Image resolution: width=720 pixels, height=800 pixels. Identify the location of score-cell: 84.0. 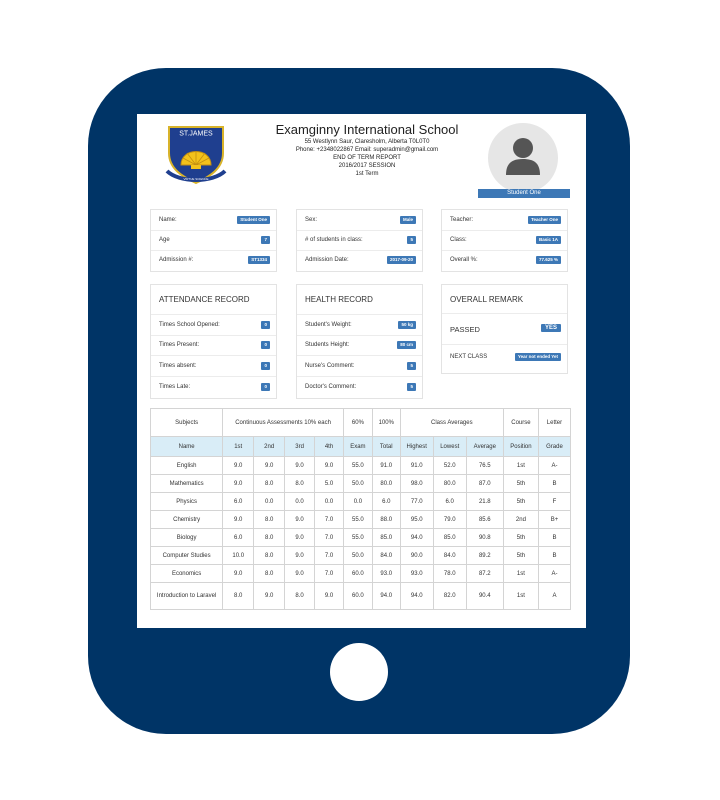
(449, 555).